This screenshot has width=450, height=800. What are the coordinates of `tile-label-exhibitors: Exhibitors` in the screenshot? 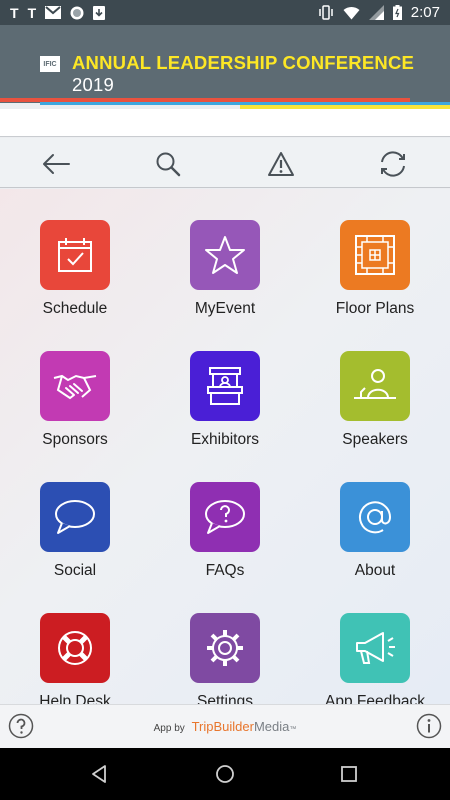 It's located at (225, 439).